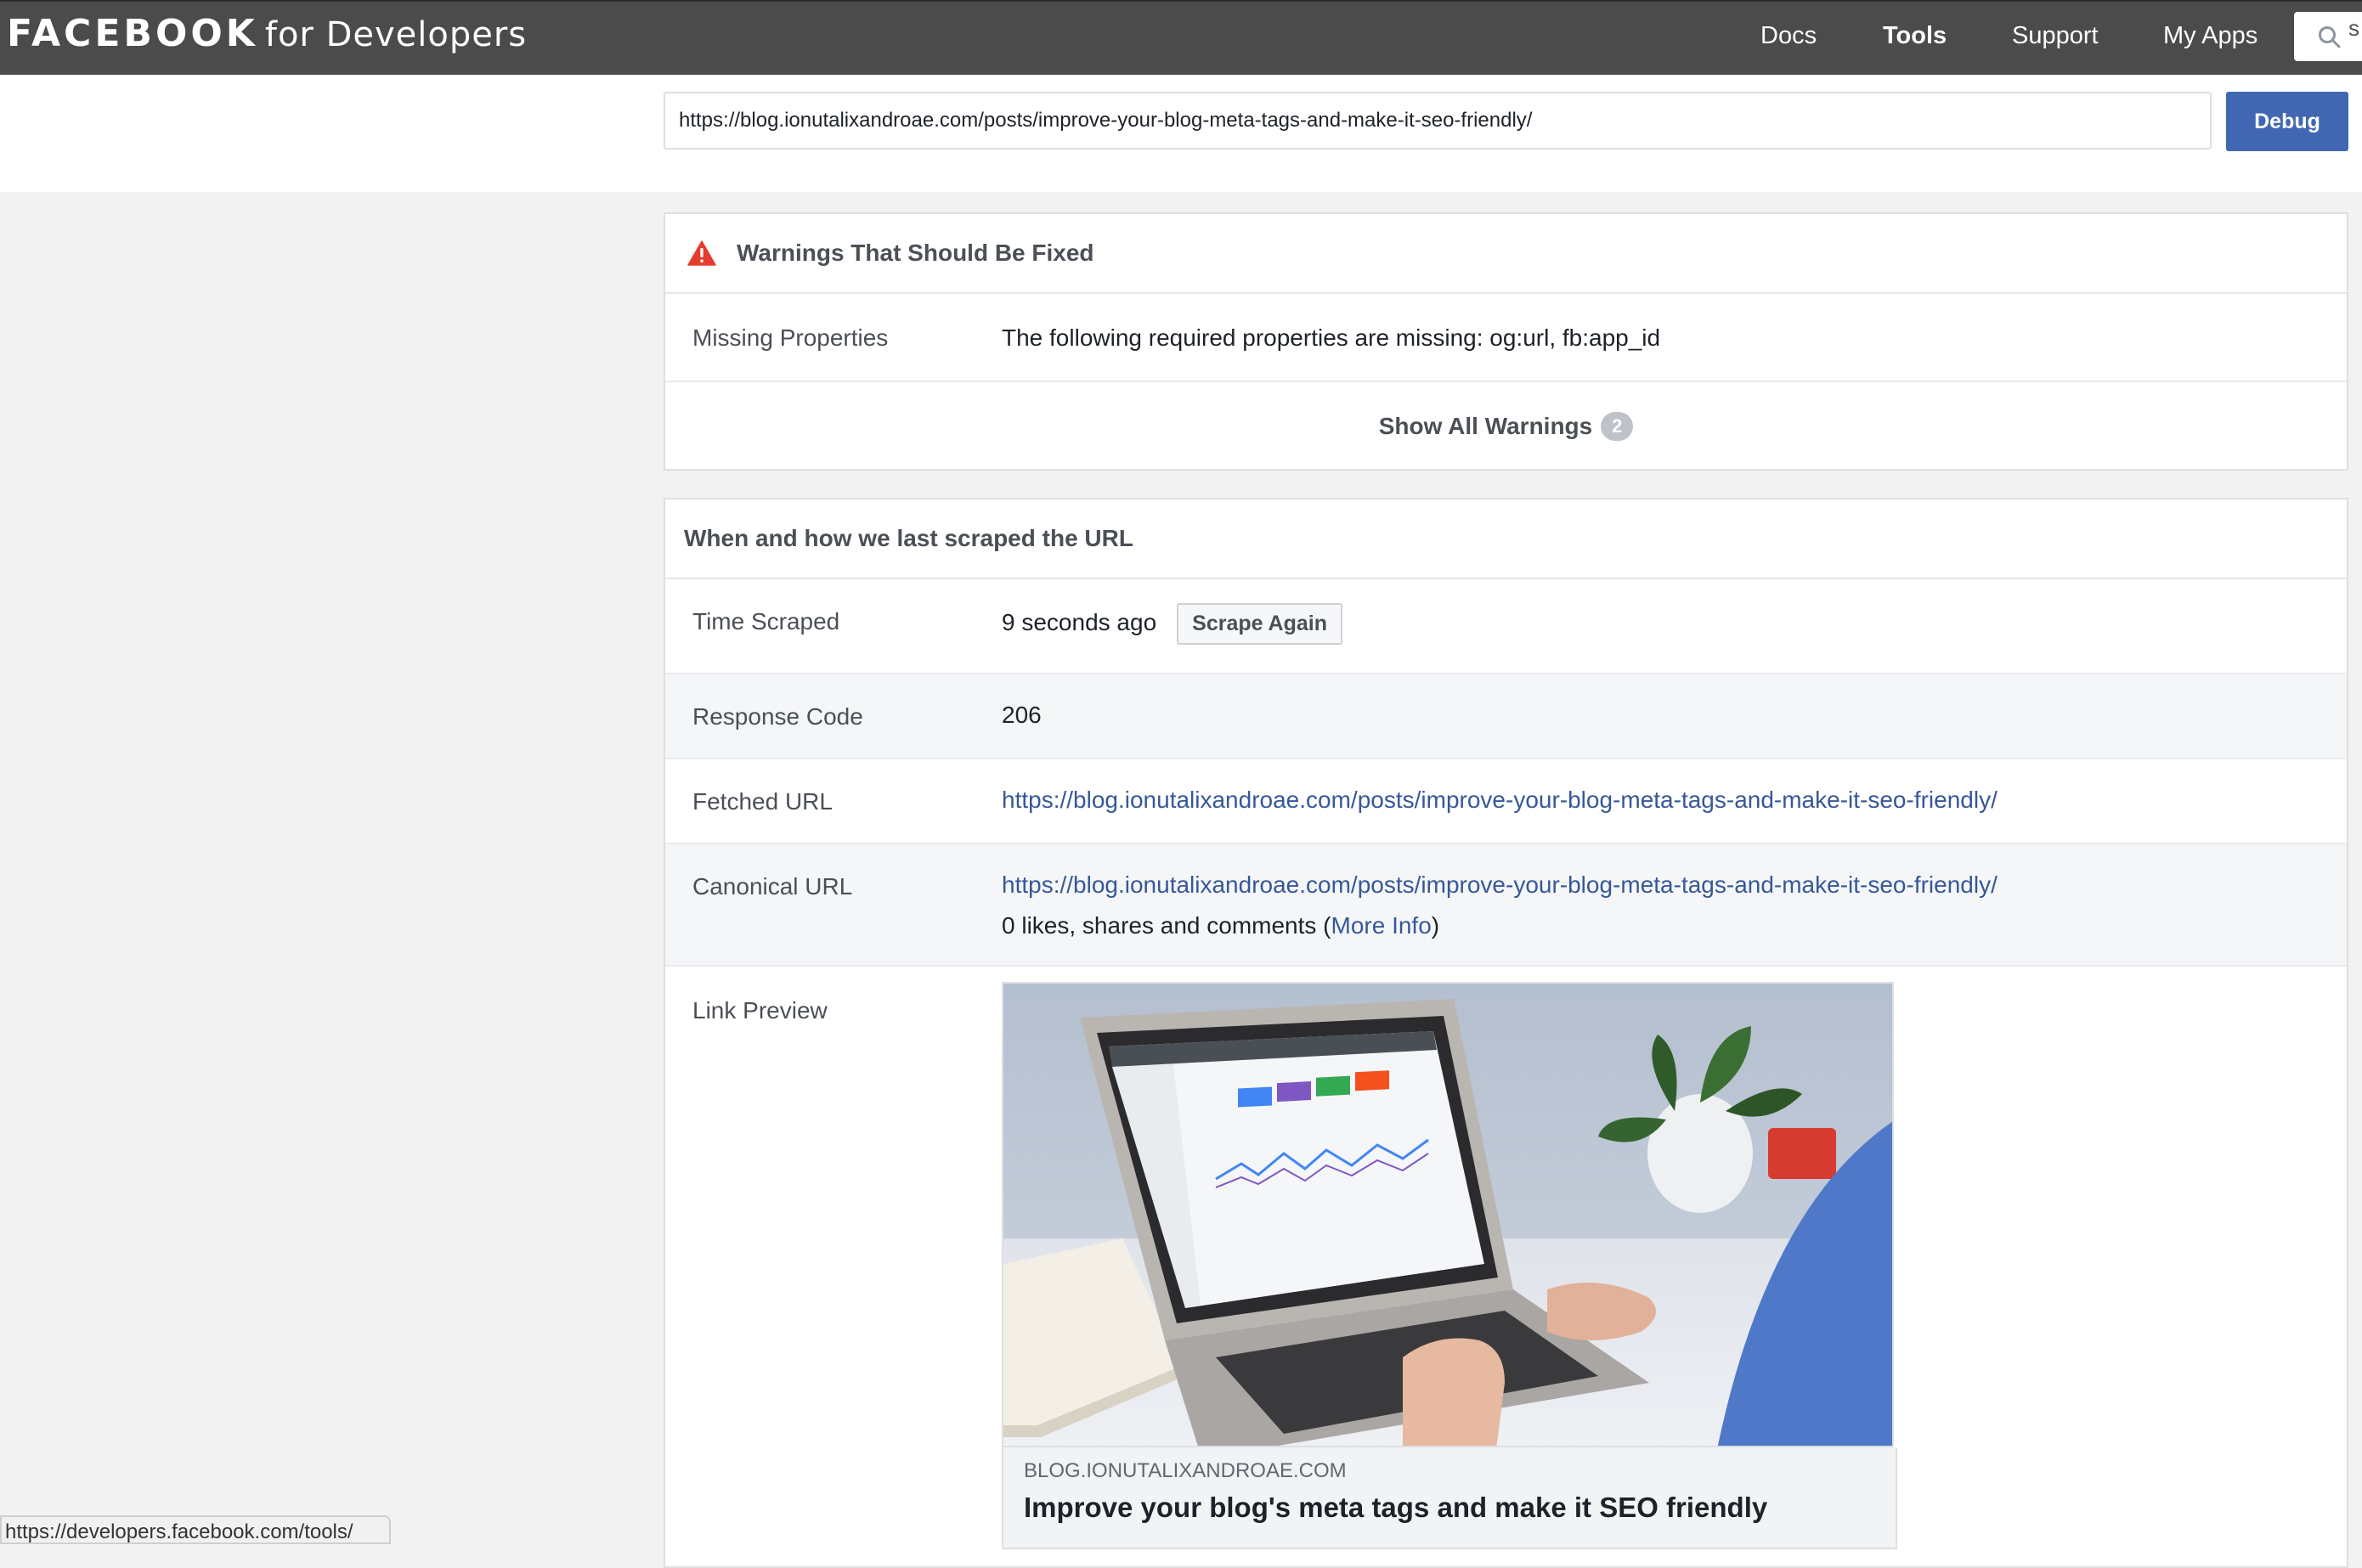 The height and width of the screenshot is (1568, 2362). Describe the element at coordinates (1485, 426) in the screenshot. I see `show-all-warnings-label: Show All Warnings` at that location.